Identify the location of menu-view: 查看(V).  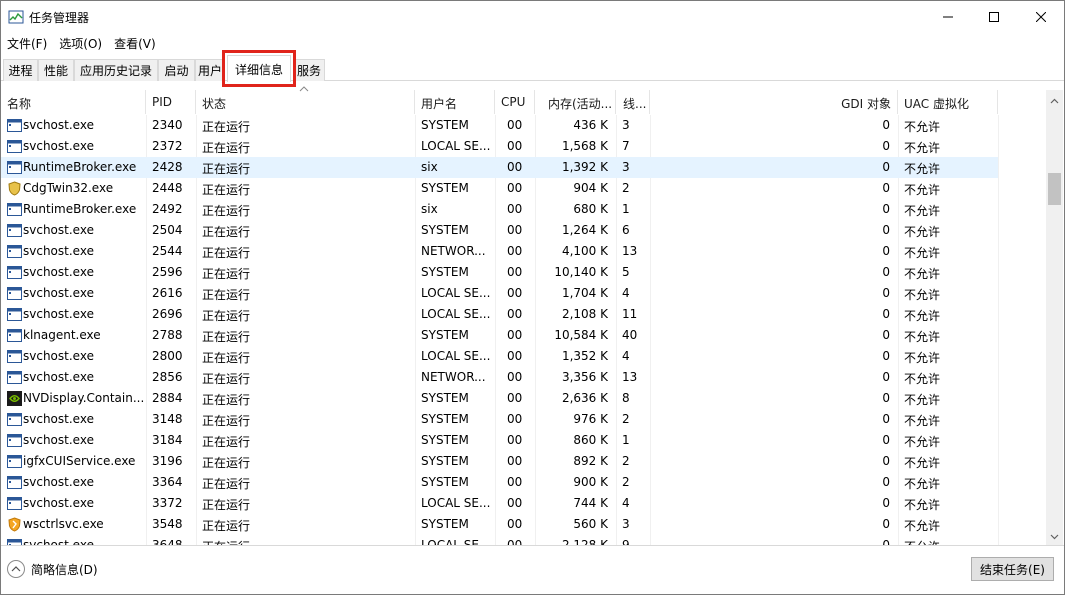
(135, 43).